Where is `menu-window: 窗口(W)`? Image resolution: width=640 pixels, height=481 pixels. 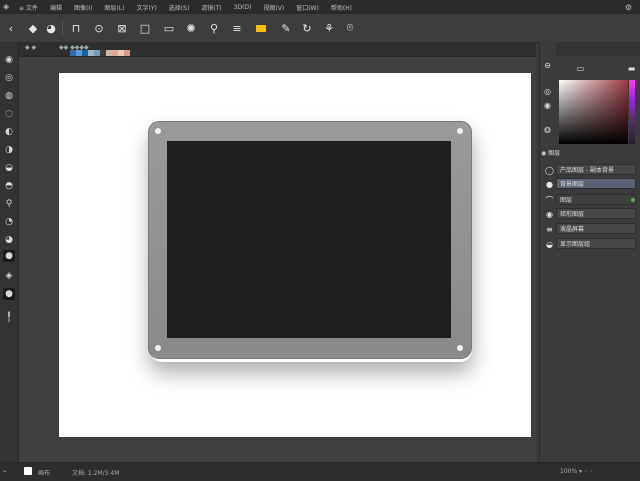
menu-window: 窗口(W) is located at coordinates (307, 7).